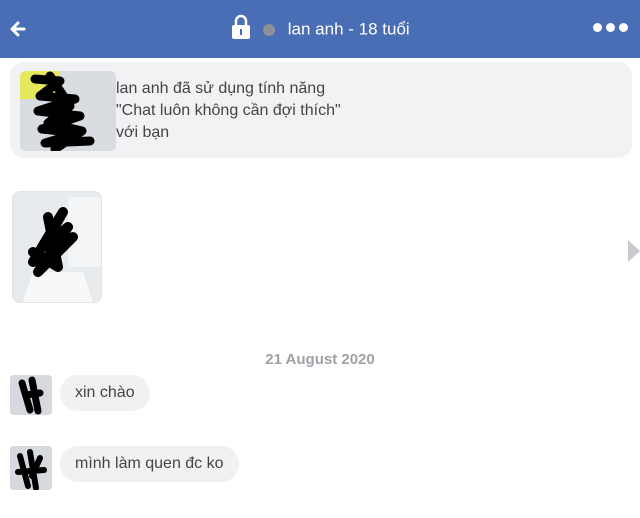 Image resolution: width=640 pixels, height=518 pixels. I want to click on more-dots-icon, so click(597, 27).